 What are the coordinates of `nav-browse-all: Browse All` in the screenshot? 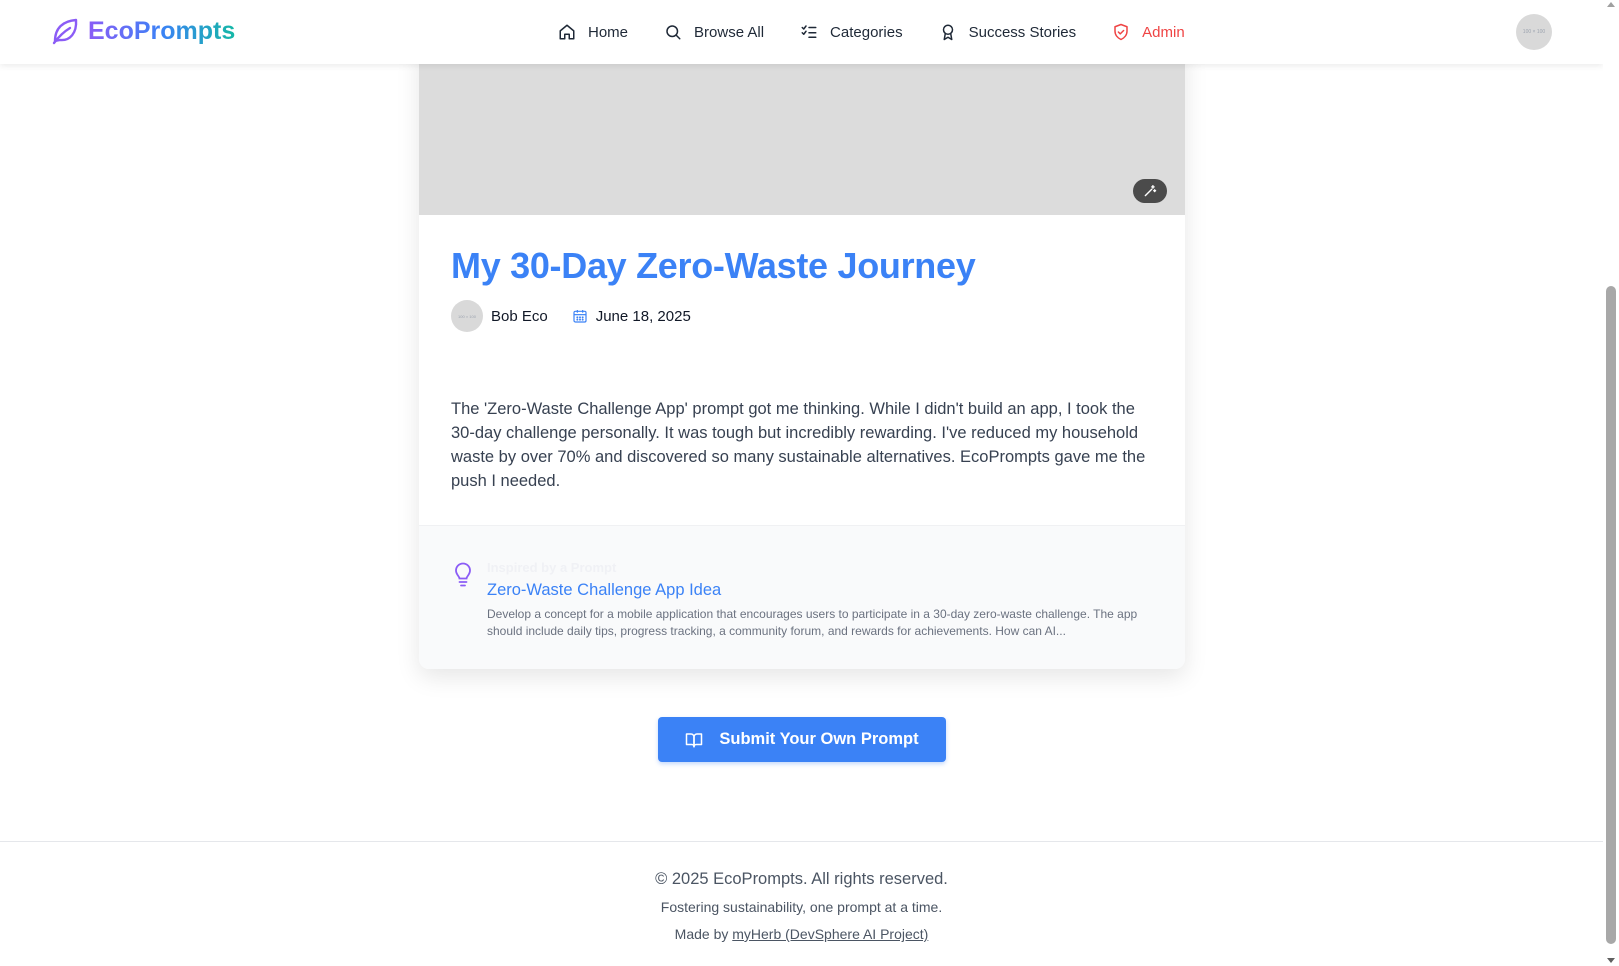 It's located at (714, 32).